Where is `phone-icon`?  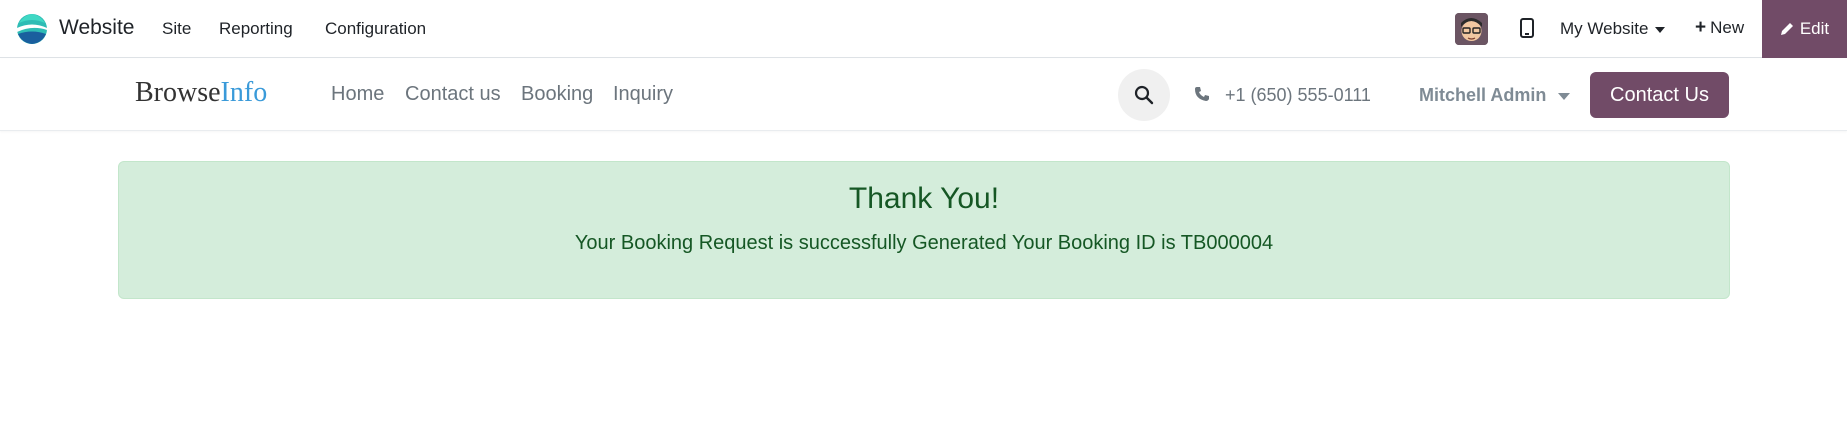
phone-icon is located at coordinates (1202, 94).